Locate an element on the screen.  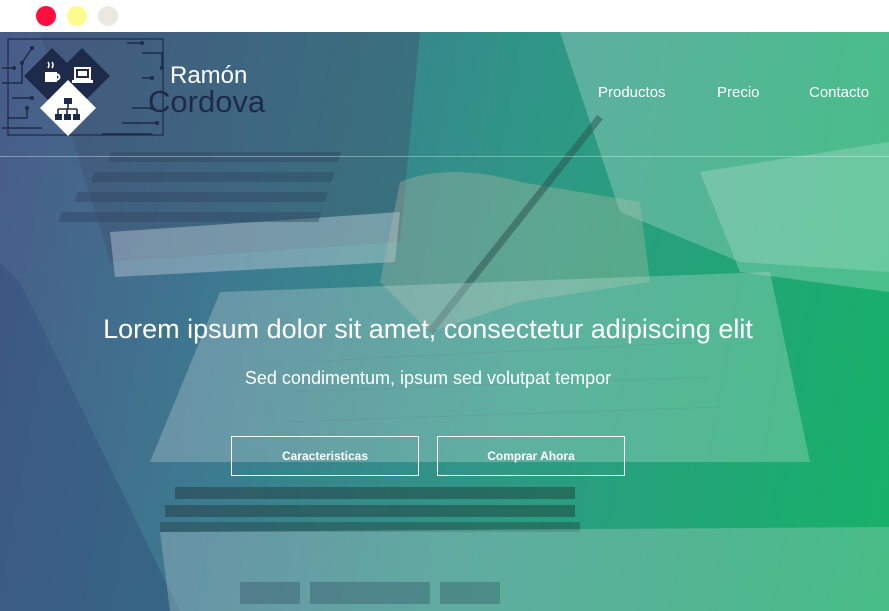
nav-link-contacto: Contacto is located at coordinates (839, 92).